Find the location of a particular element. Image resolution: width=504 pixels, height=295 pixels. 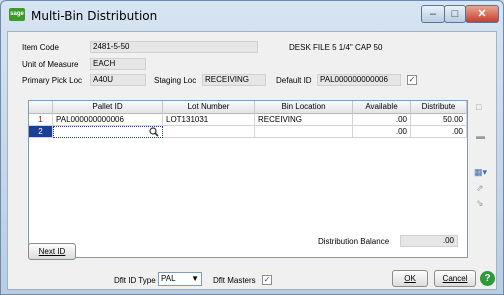

pallet-id-cell: PAL000000000006 is located at coordinates (108, 120).